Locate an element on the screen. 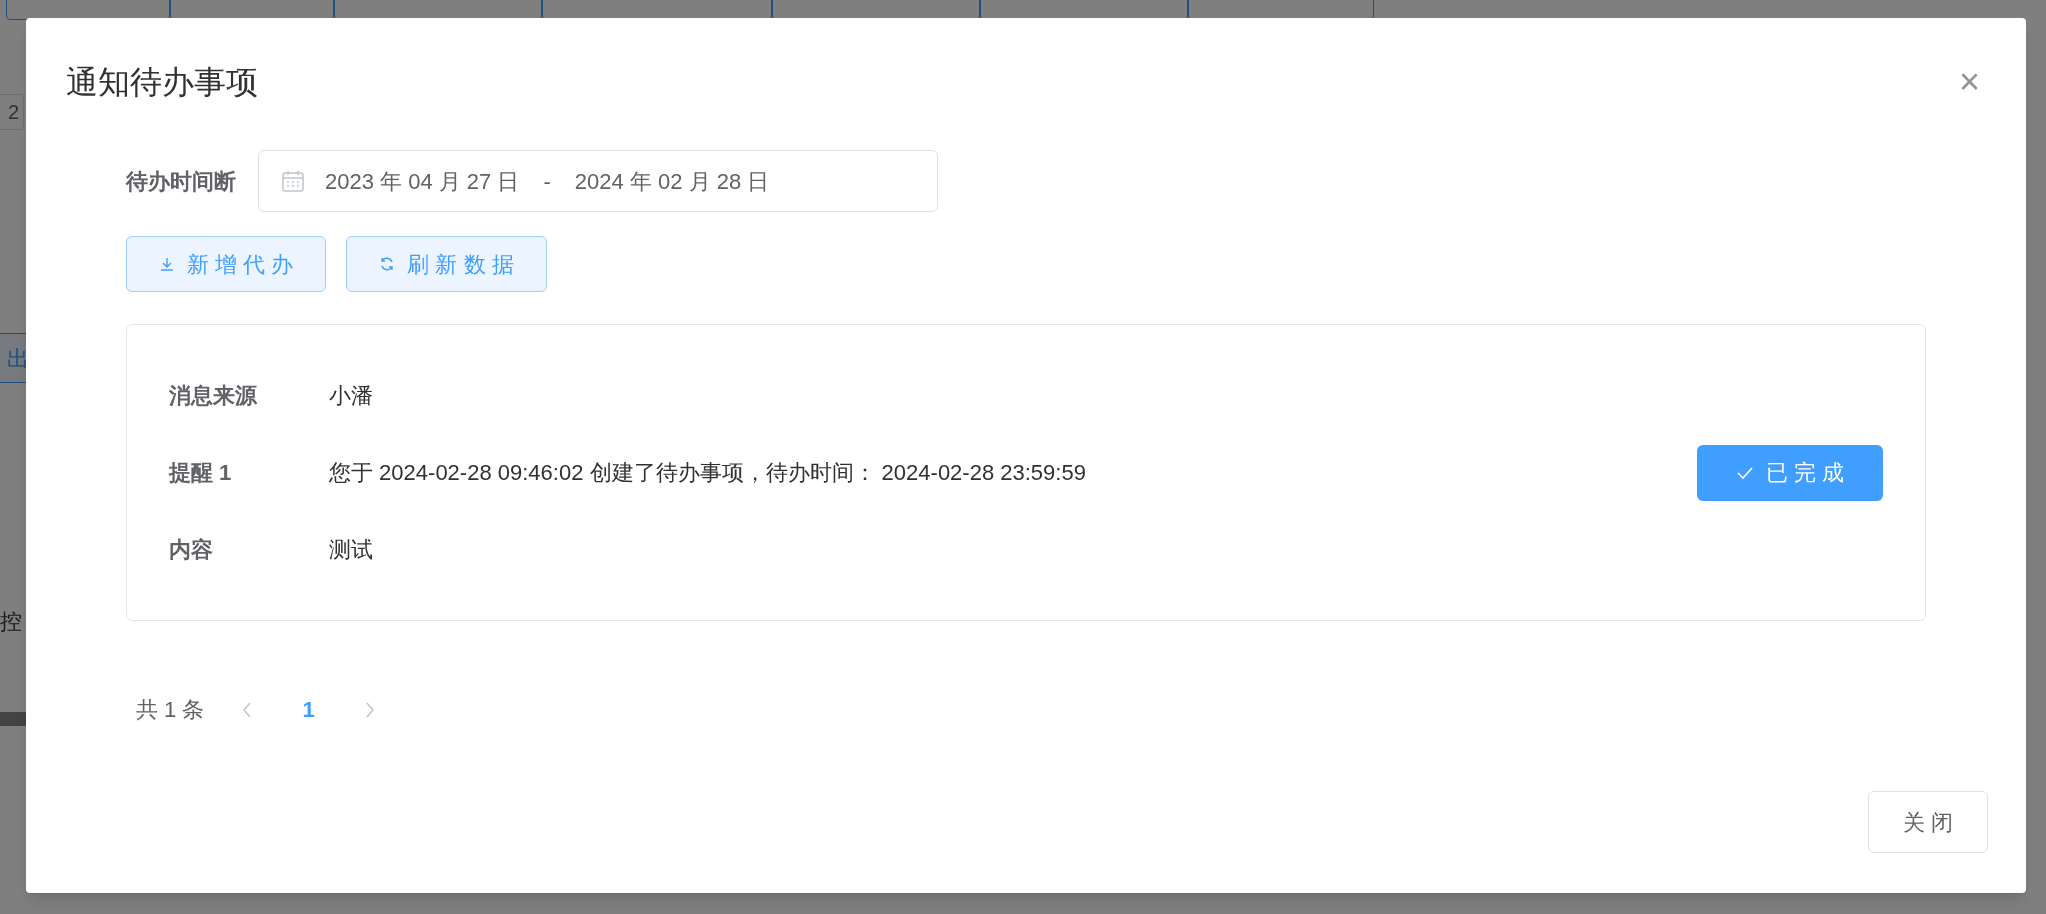  page-number: 1 is located at coordinates (308, 709).